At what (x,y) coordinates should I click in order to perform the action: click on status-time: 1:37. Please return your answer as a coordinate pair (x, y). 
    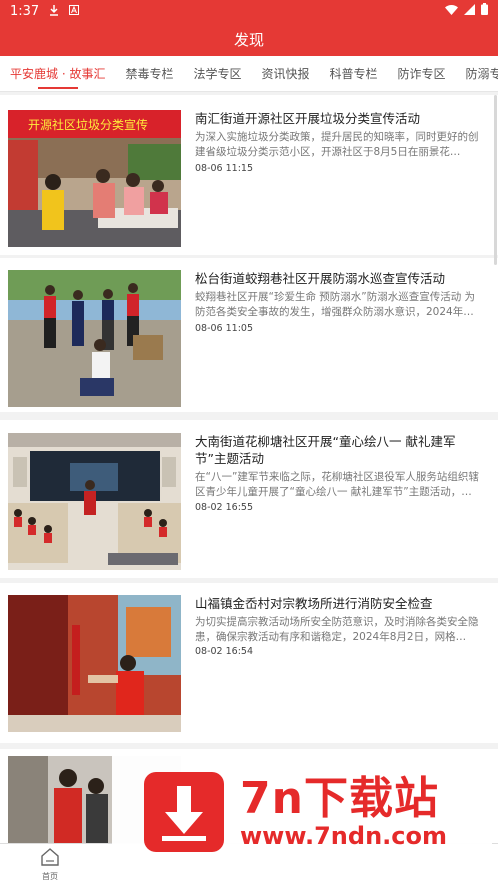
    Looking at the image, I should click on (25, 11).